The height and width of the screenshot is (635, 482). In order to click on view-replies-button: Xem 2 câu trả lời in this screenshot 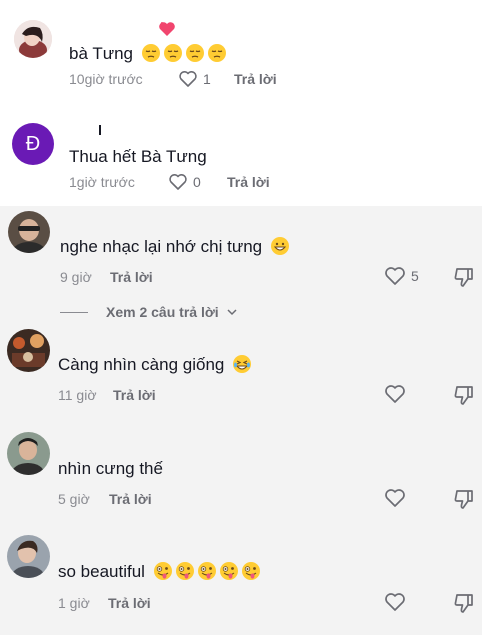, I will do `click(148, 312)`.